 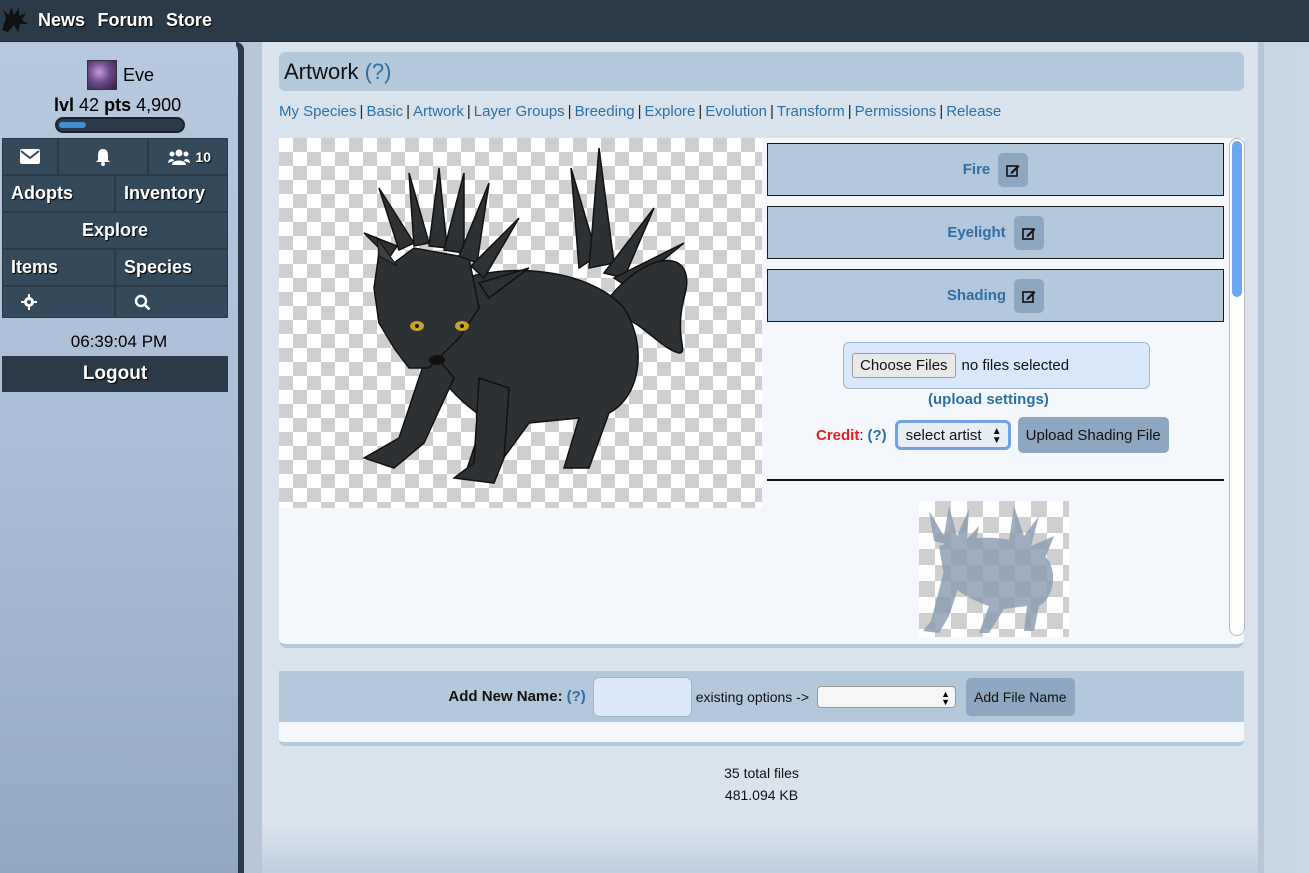 I want to click on new-name-input, so click(x=642, y=696).